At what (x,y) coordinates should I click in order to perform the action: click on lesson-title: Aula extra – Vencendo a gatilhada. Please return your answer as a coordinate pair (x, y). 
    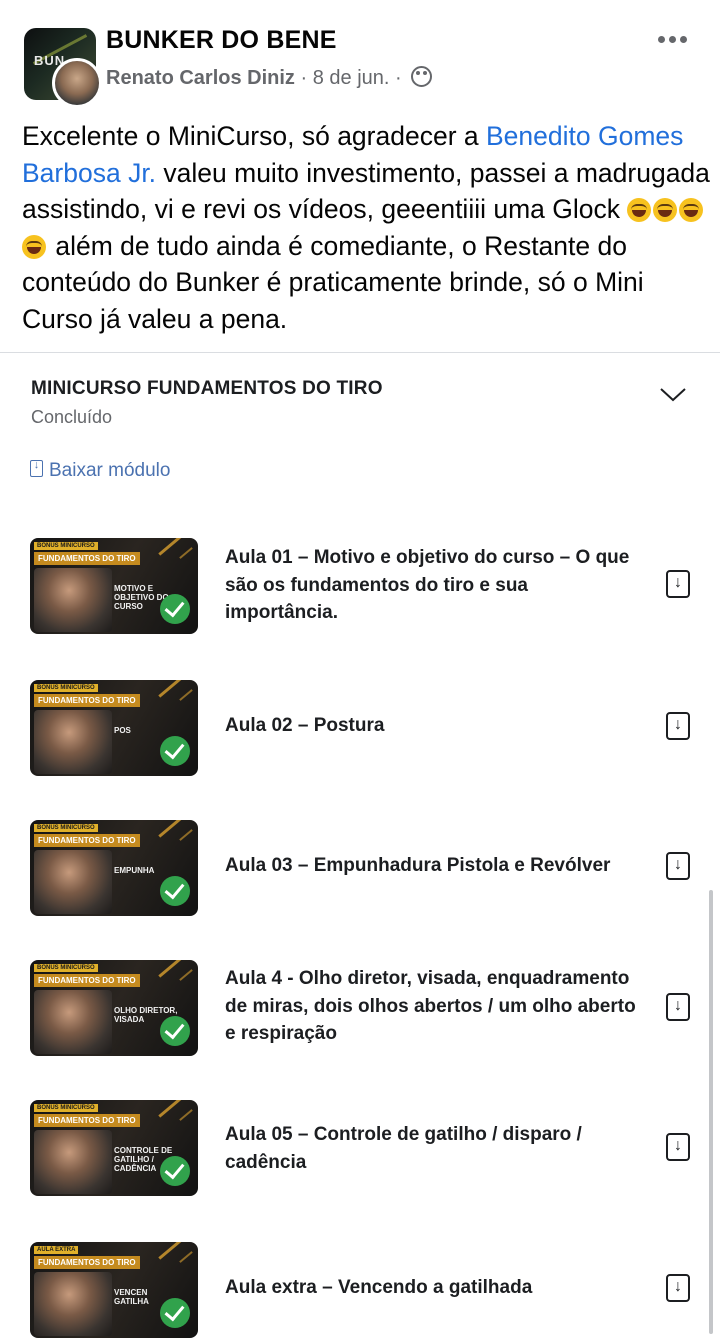
    Looking at the image, I should click on (435, 1288).